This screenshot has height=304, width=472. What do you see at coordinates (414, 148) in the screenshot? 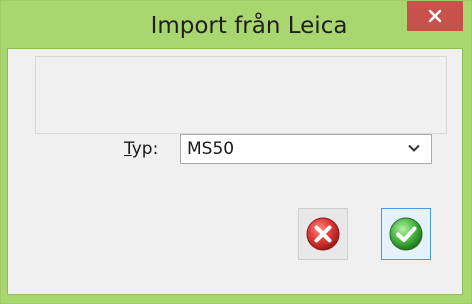
I see `chevron-down-icon` at bounding box center [414, 148].